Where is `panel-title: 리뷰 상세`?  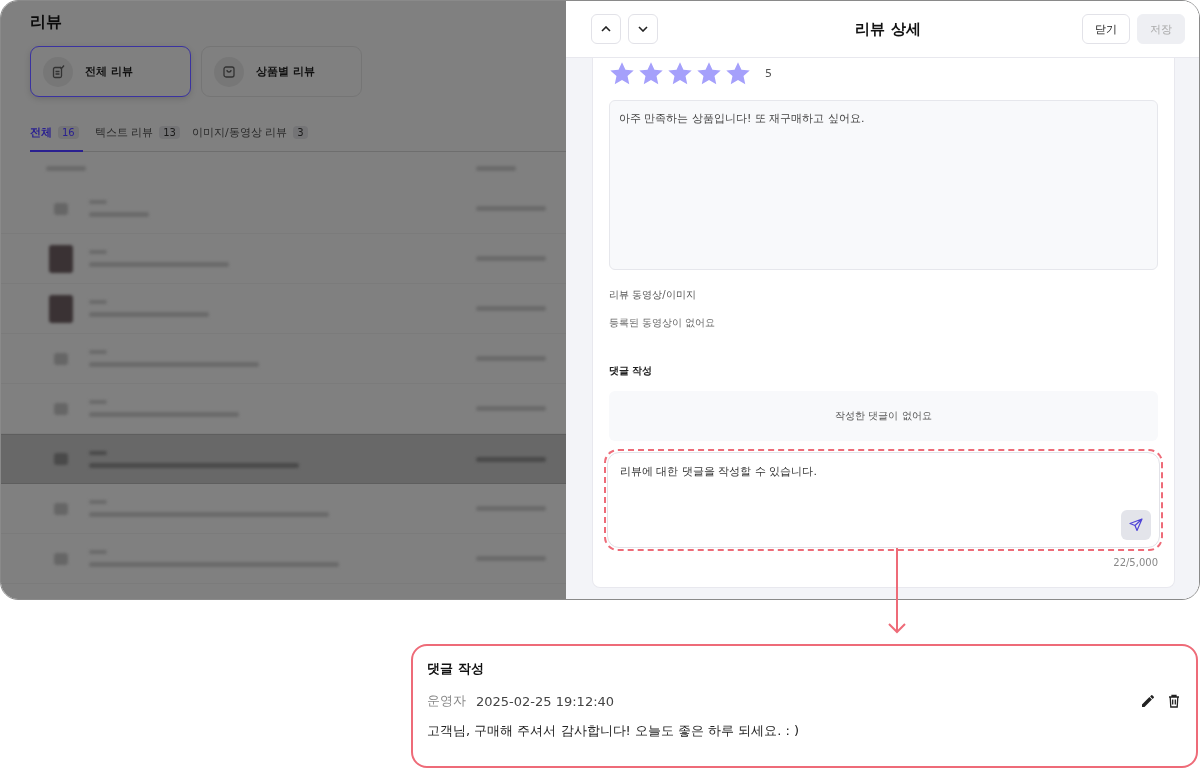 panel-title: 리뷰 상세 is located at coordinates (888, 29).